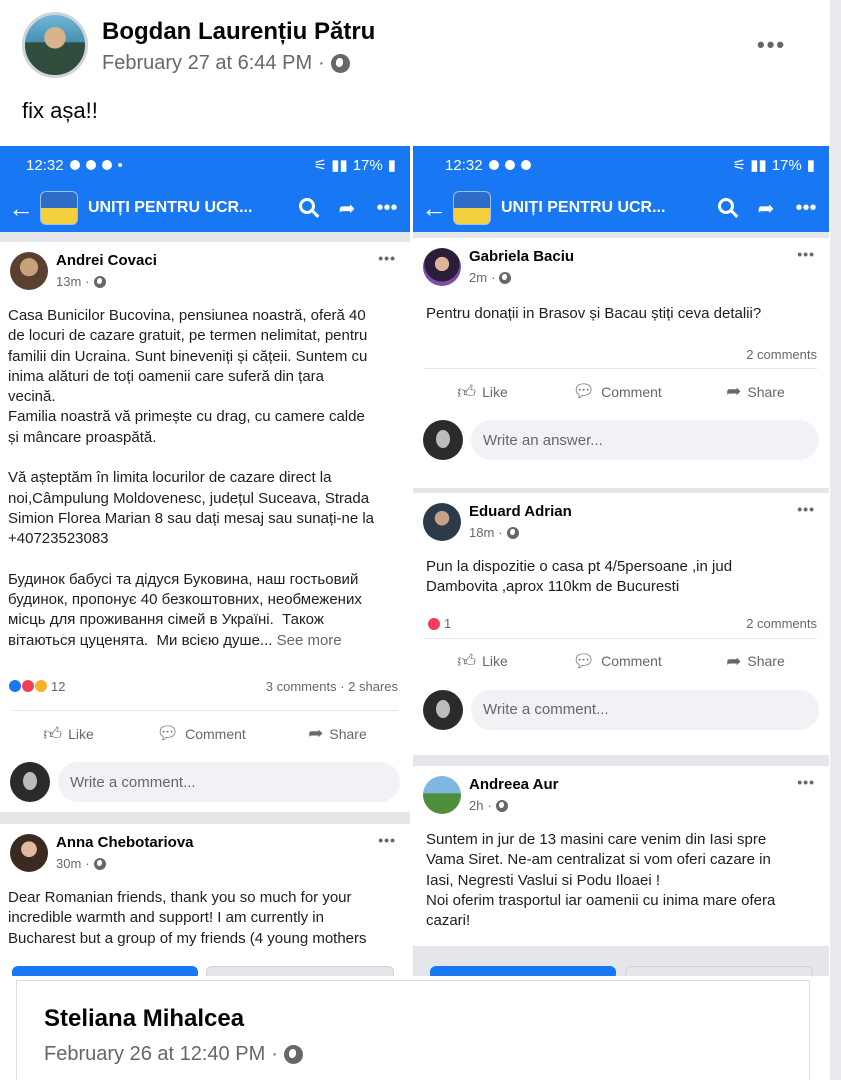  Describe the element at coordinates (513, 784) in the screenshot. I see `post-author-name: Andreea Aur` at that location.